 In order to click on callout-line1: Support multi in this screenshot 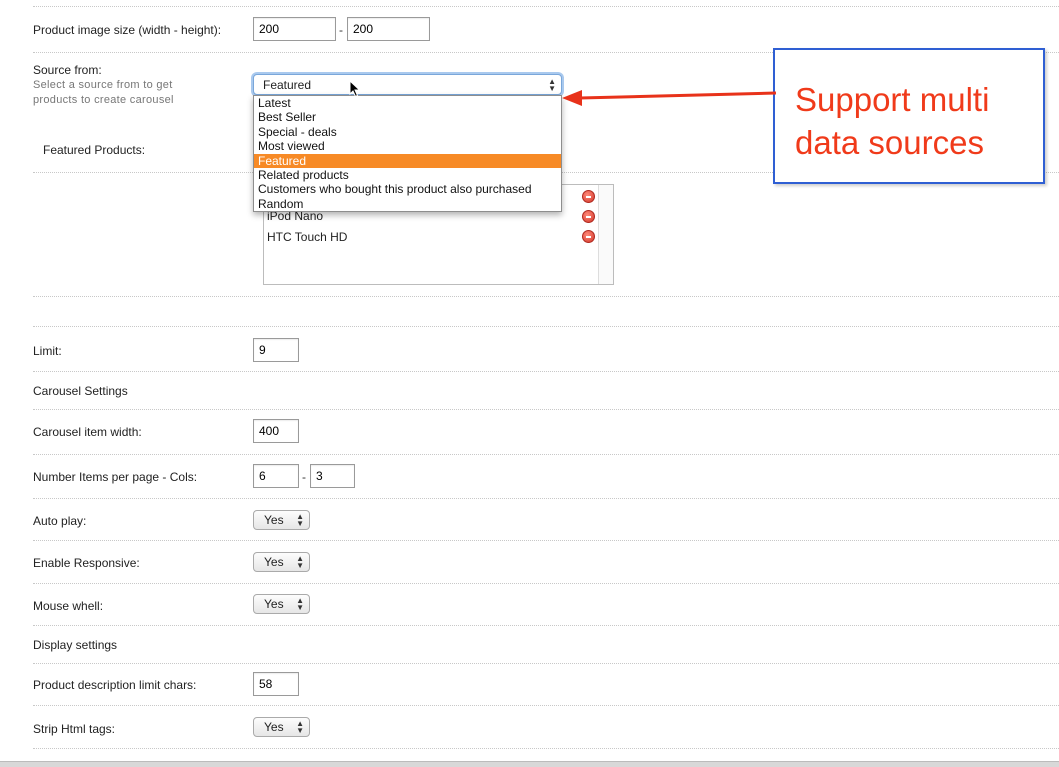, I will do `click(892, 99)`.